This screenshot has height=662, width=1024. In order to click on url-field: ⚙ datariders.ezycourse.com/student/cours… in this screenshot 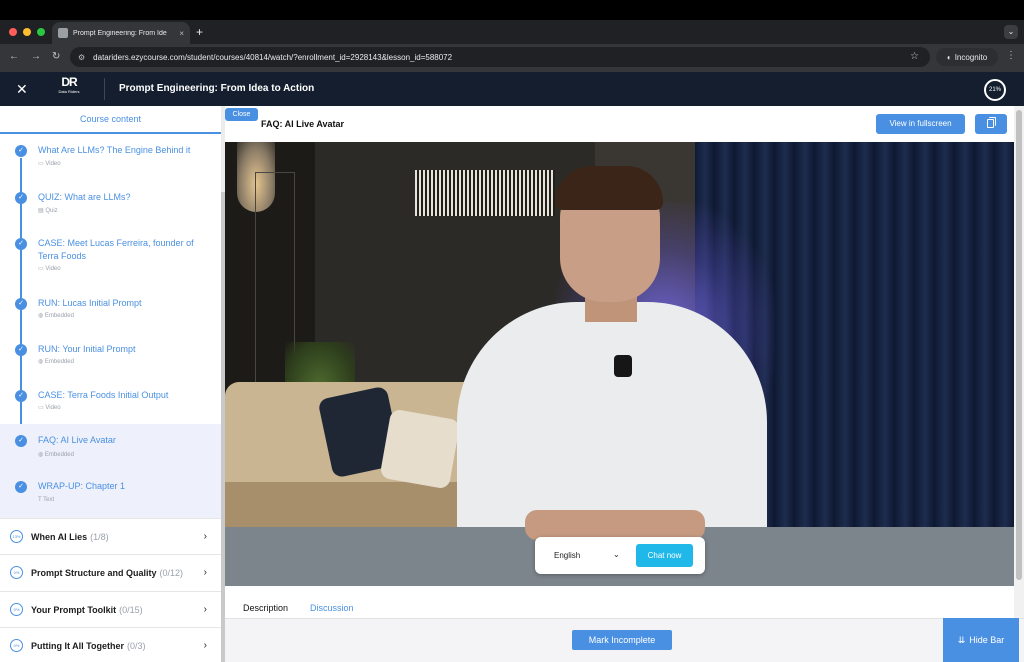, I will do `click(500, 57)`.